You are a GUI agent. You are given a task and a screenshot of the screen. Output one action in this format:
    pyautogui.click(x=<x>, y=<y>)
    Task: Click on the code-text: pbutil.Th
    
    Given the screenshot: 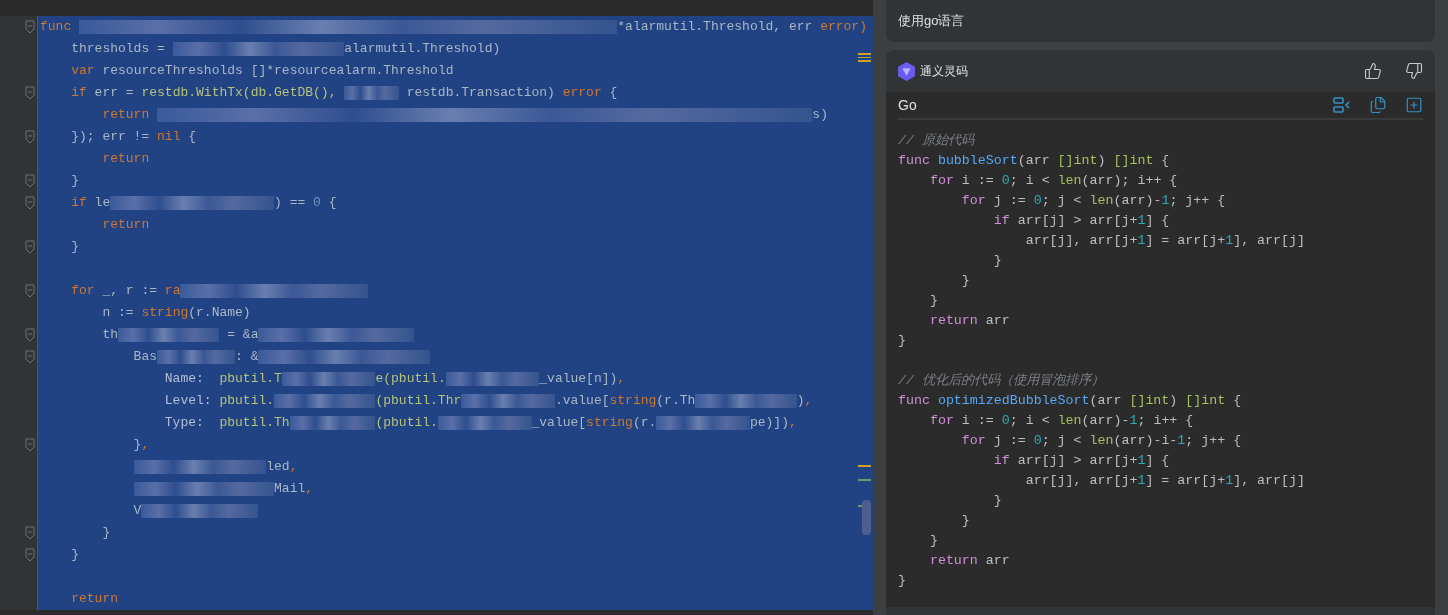 What is the action you would take?
    pyautogui.click(x=254, y=423)
    